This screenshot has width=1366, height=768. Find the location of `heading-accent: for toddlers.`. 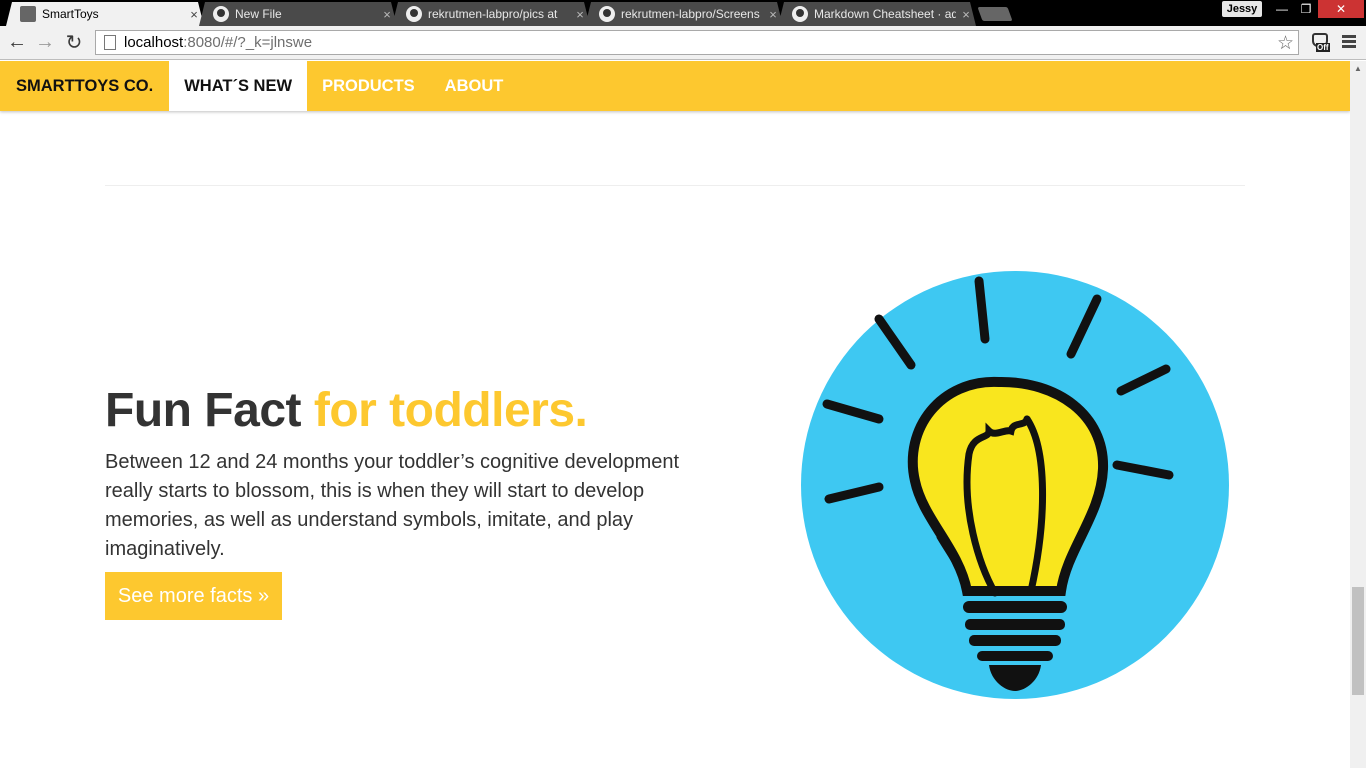

heading-accent: for toddlers. is located at coordinates (450, 410).